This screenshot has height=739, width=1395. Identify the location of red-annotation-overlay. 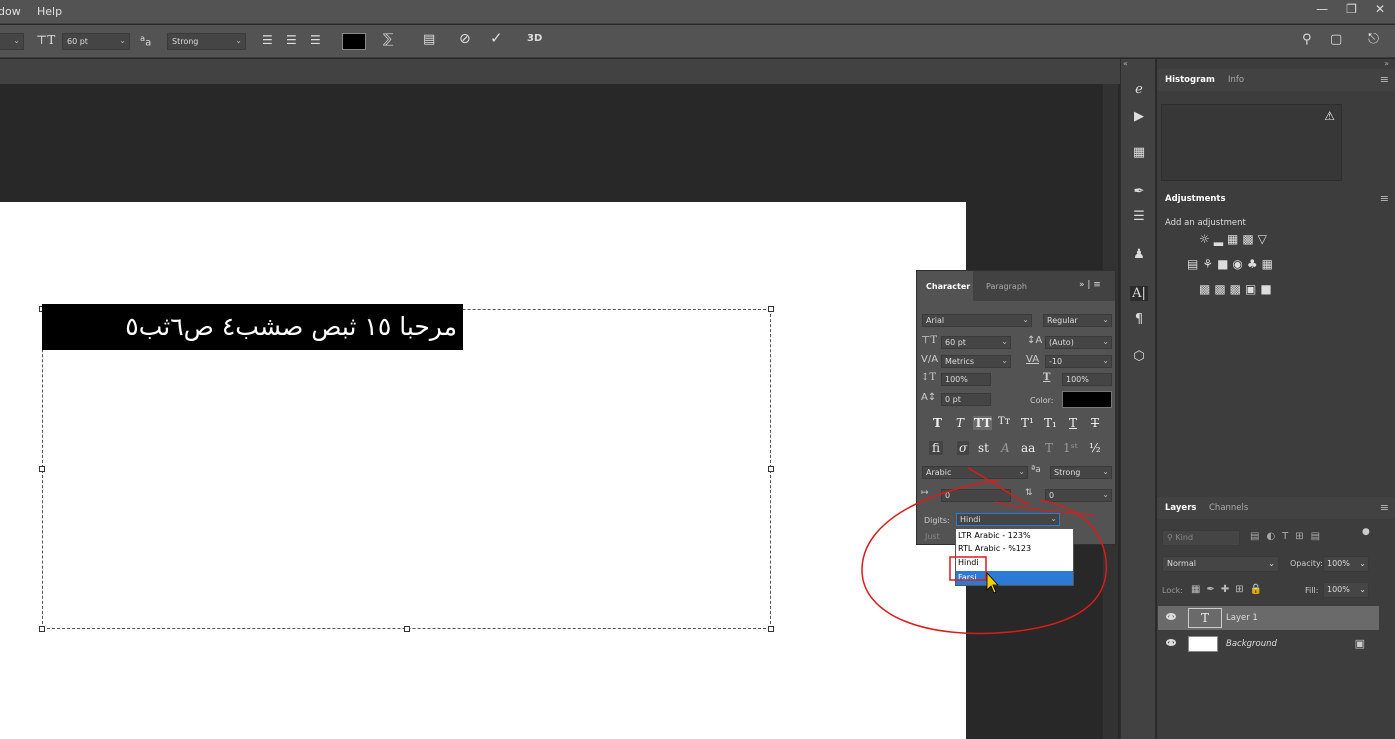
(984, 551).